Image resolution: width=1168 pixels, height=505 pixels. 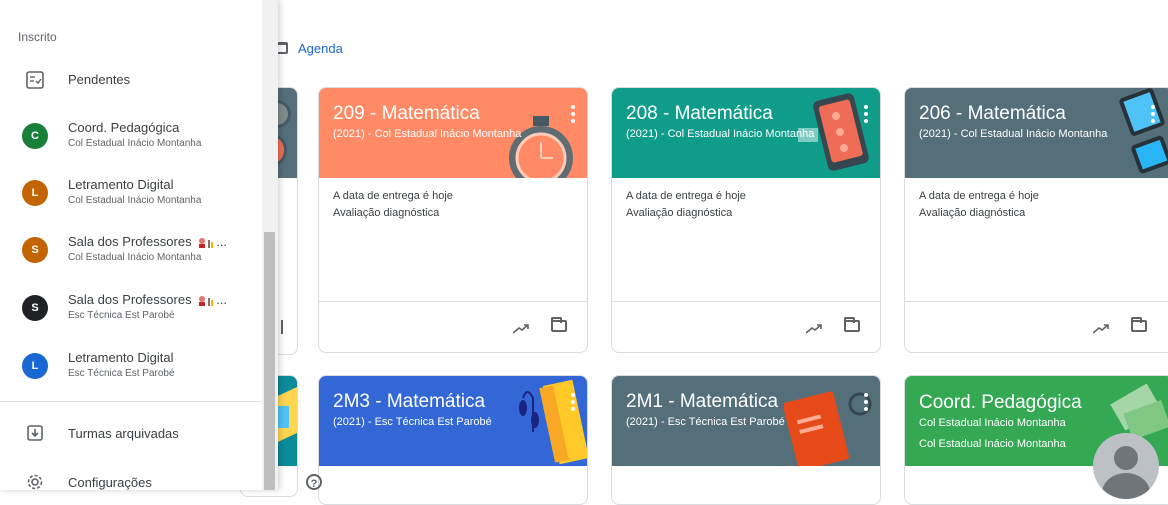 I want to click on drawer-scrollbar, so click(x=270, y=245).